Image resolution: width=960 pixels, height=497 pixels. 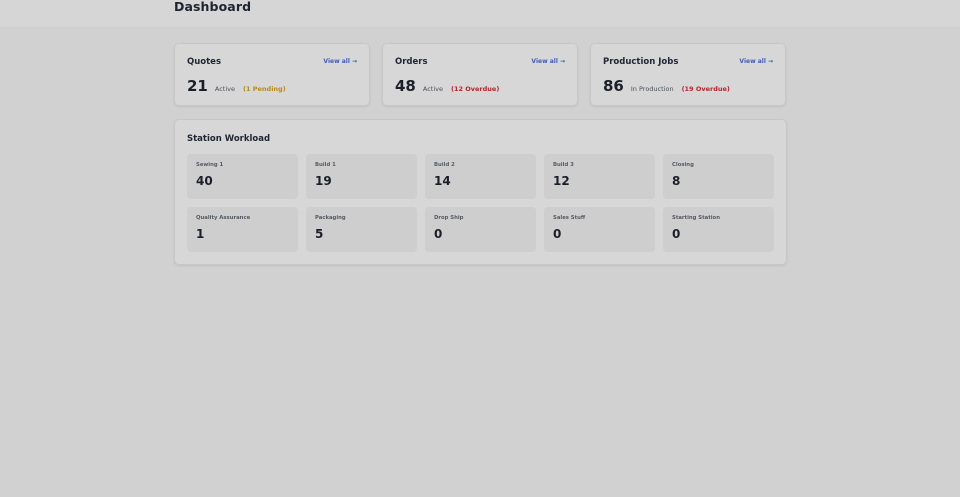 What do you see at coordinates (449, 218) in the screenshot?
I see `station-name: Drop Ship` at bounding box center [449, 218].